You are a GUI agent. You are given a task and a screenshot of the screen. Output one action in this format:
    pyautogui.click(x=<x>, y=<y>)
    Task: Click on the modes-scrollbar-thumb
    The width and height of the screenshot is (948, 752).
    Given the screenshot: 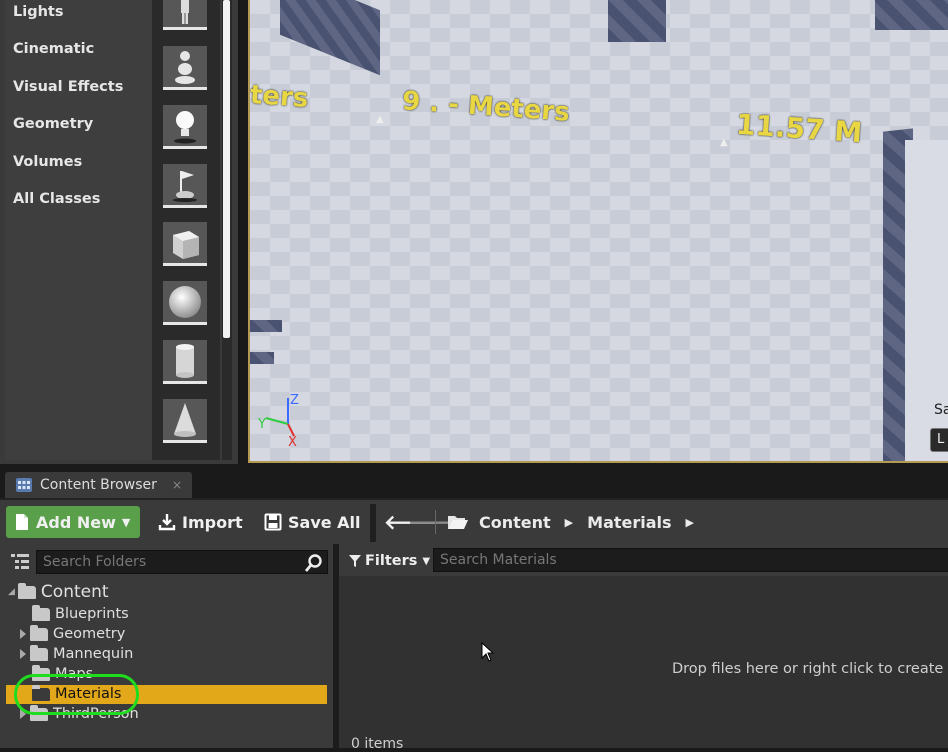 What is the action you would take?
    pyautogui.click(x=226, y=169)
    